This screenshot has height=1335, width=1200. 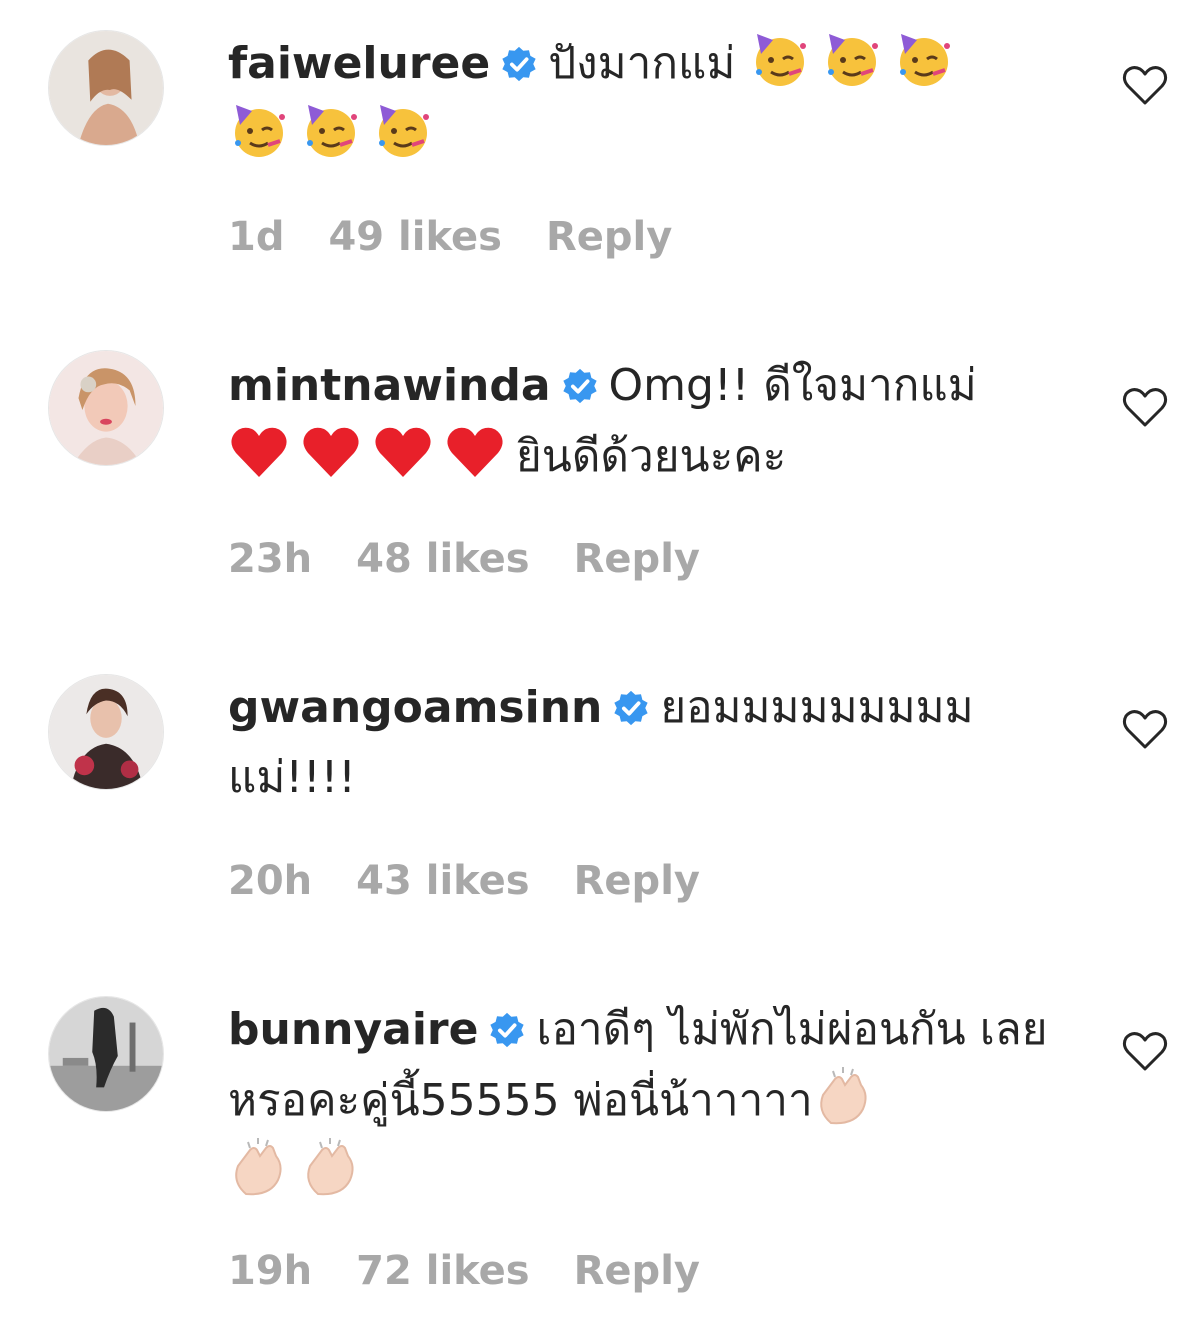 I want to click on comment-text: faiweluree ปังมากแม่, so click(x=638, y=99).